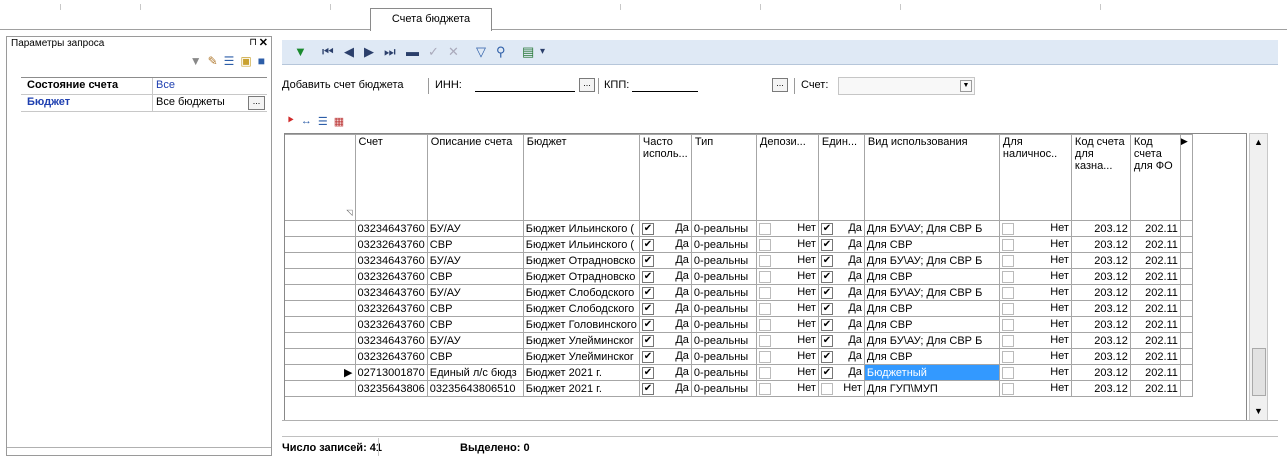 The width and height of the screenshot is (1287, 466). Describe the element at coordinates (213, 61) in the screenshot. I see `broom-icon: ✎` at that location.